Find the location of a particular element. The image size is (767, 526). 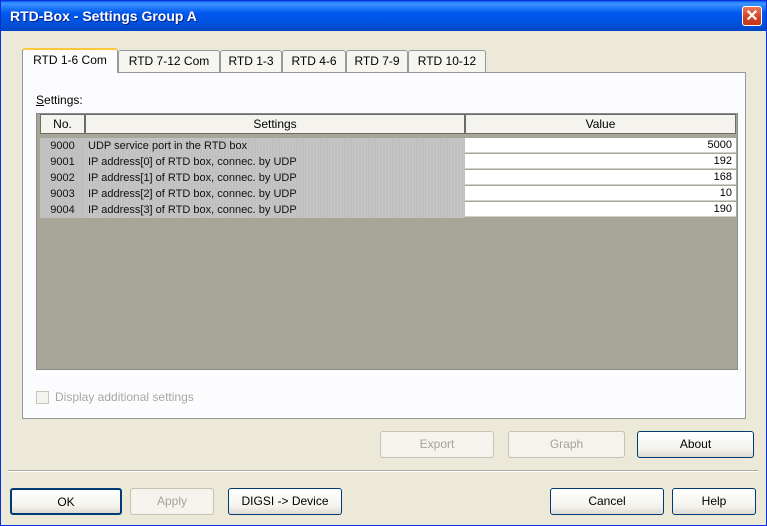

row-setting: IP address[3] of RTD box, connec. by UDP is located at coordinates (275, 210).